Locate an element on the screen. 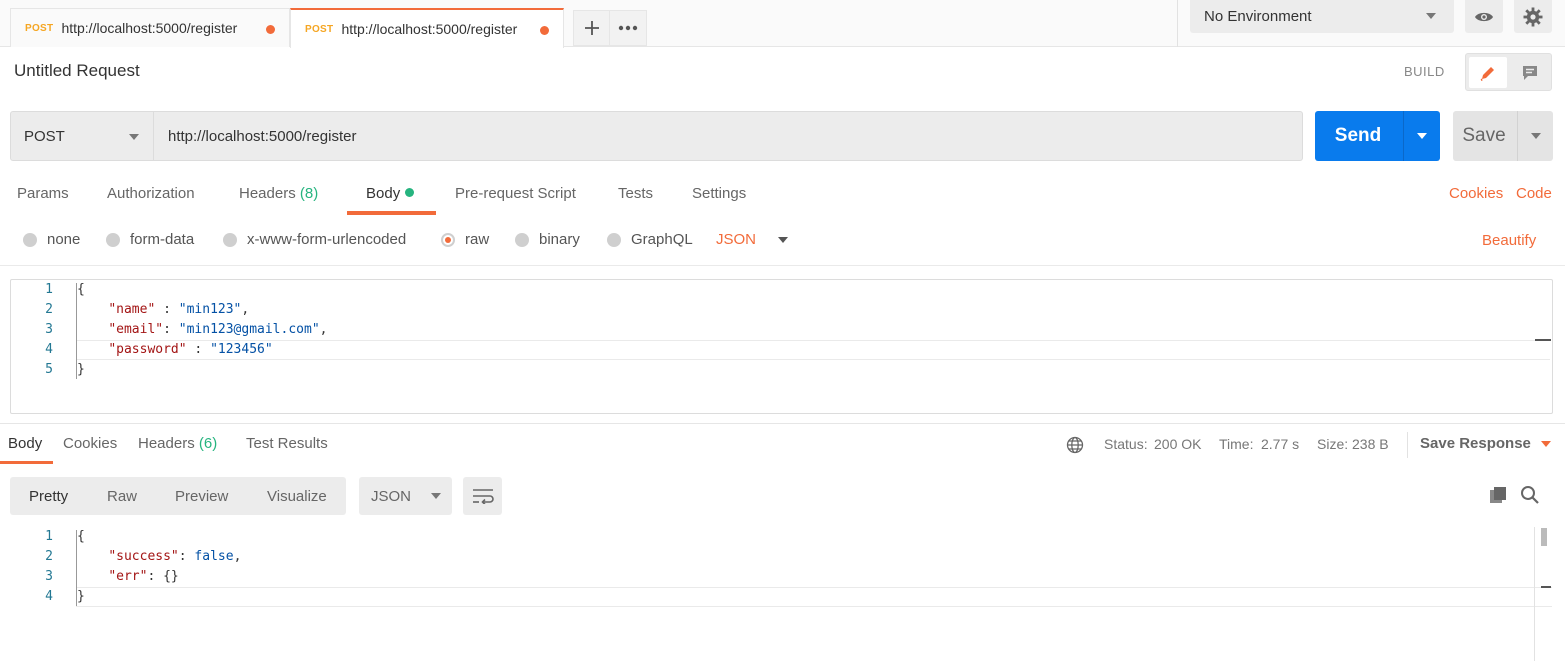 Image resolution: width=1565 pixels, height=661 pixels. pencil-icon is located at coordinates (1487, 73).